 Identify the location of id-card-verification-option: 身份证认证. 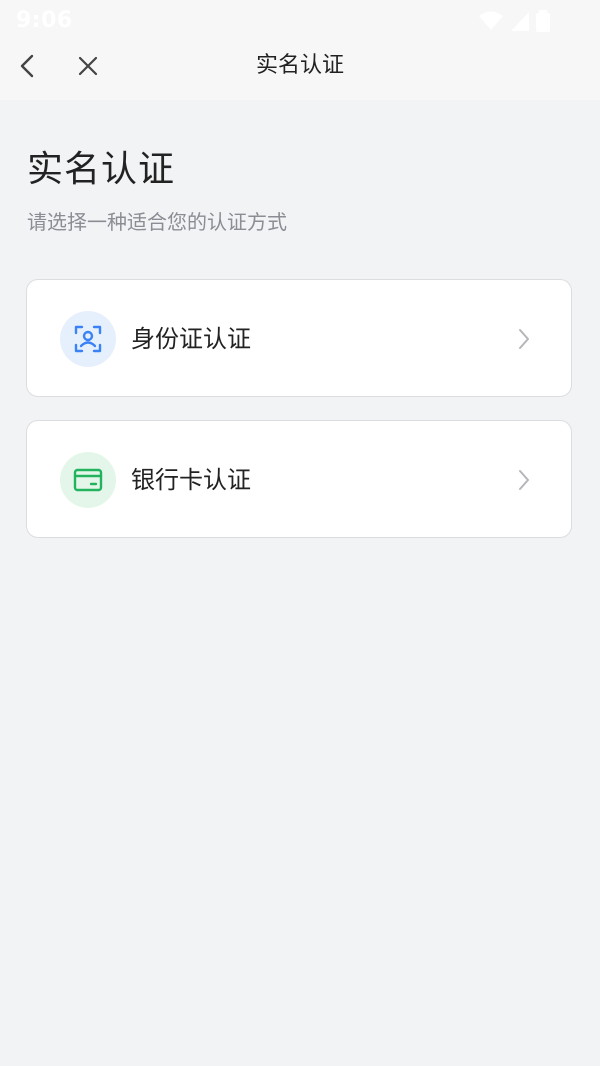
(299, 338).